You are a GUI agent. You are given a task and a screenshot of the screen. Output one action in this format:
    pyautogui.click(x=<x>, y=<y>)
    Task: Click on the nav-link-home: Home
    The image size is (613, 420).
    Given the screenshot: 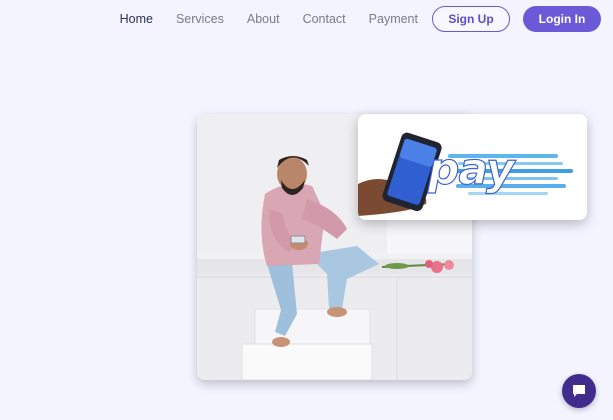 What is the action you would take?
    pyautogui.click(x=136, y=19)
    